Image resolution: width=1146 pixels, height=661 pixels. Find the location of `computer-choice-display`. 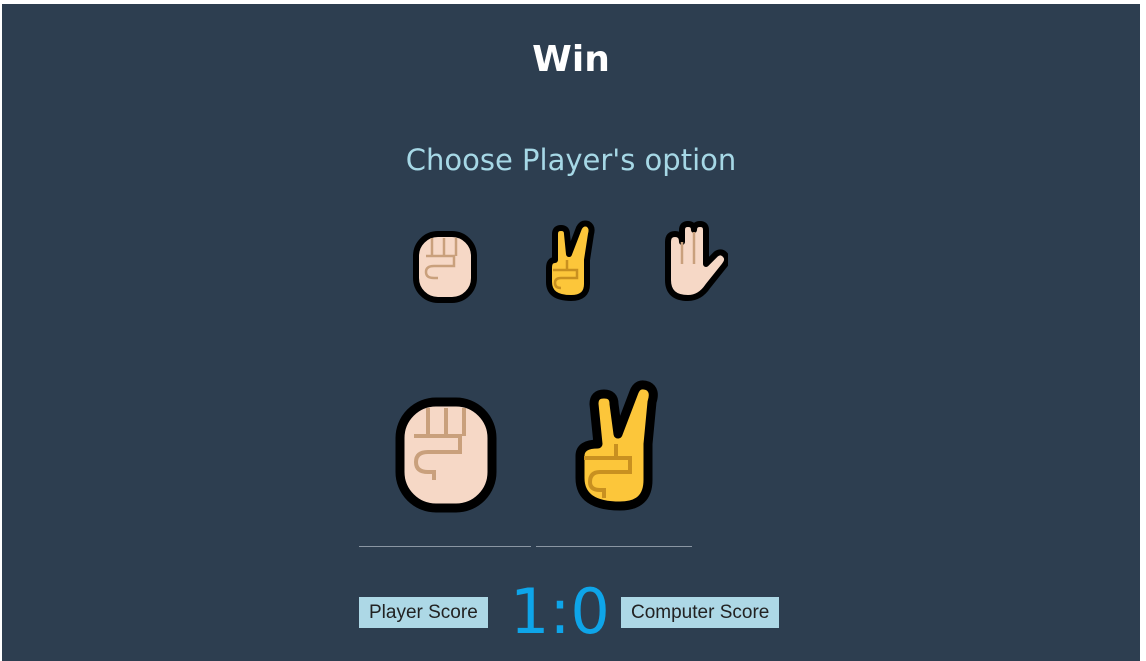

computer-choice-display is located at coordinates (619, 447).